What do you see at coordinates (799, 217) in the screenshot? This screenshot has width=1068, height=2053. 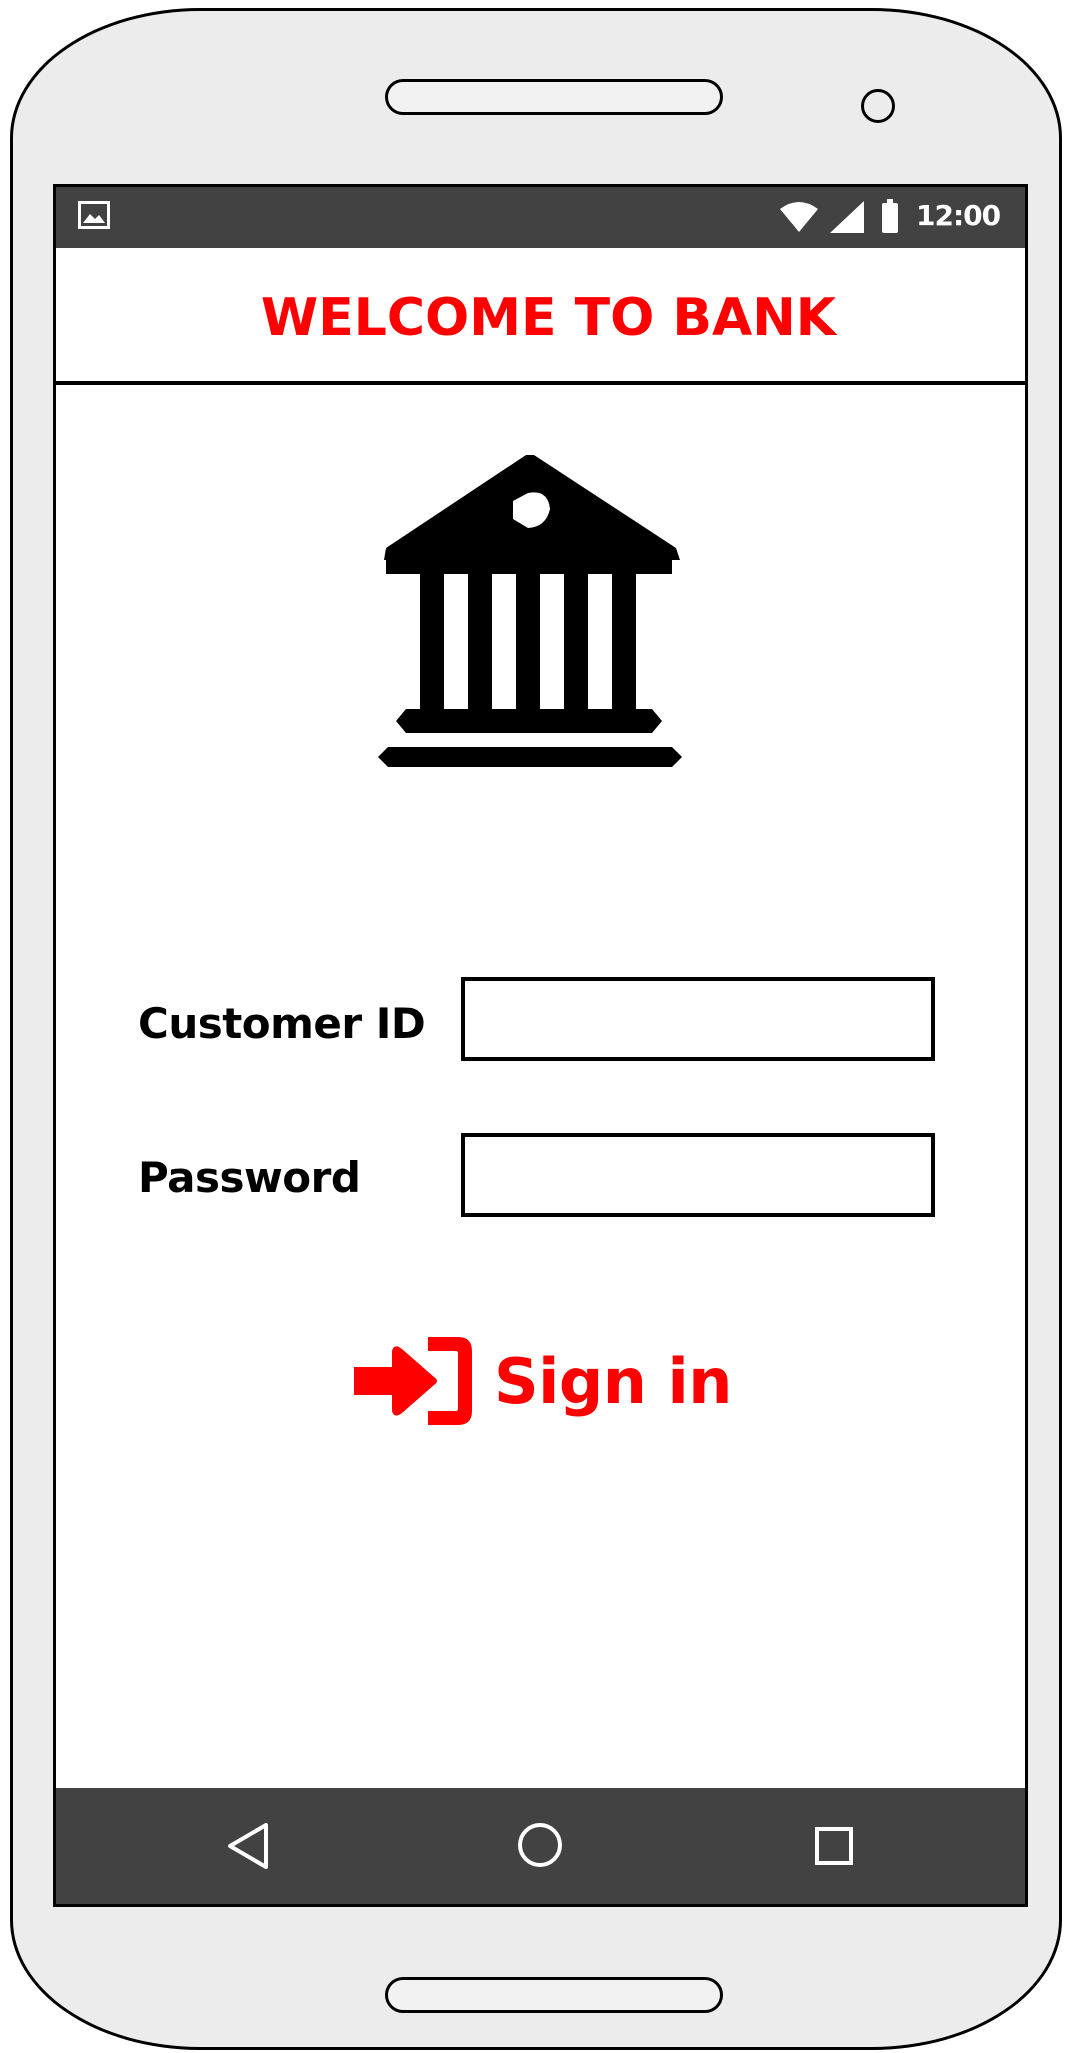 I see `wifi-icon` at bounding box center [799, 217].